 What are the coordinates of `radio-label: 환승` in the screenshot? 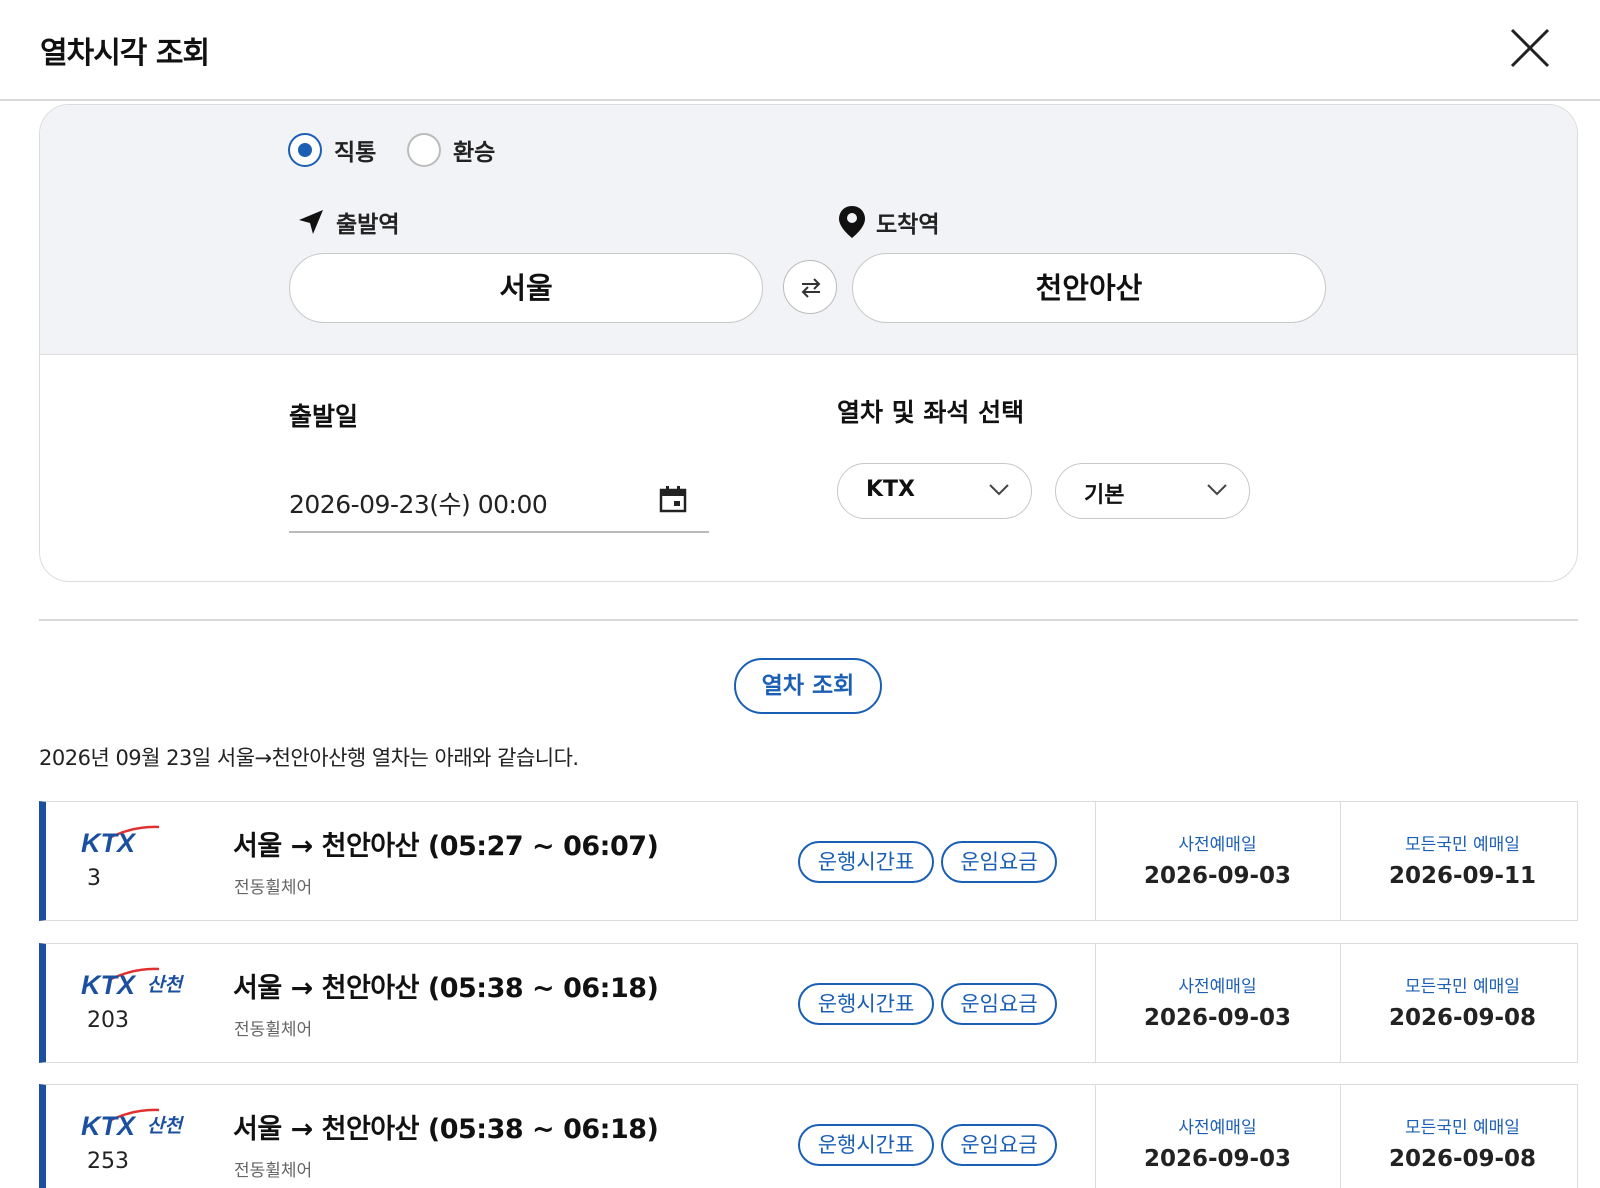 It's located at (474, 153).